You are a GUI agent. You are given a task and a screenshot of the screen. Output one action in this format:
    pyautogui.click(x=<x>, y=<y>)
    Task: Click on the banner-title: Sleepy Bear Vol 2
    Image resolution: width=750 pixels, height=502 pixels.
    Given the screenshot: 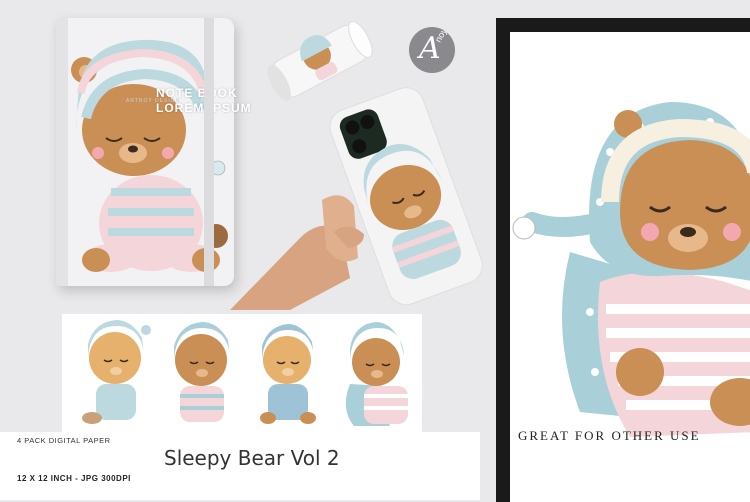 What is the action you would take?
    pyautogui.click(x=252, y=458)
    